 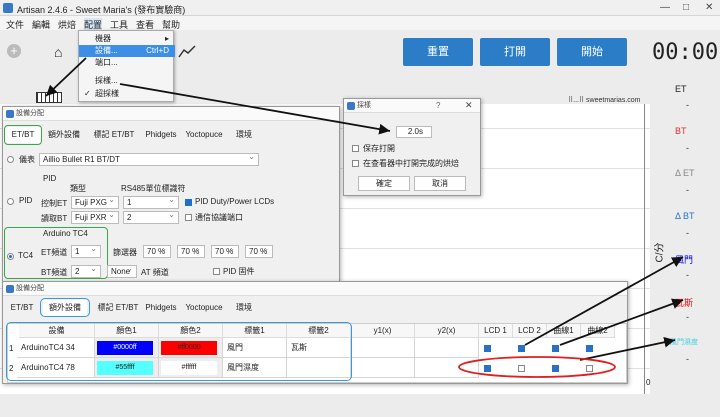 I want to click on at-channel-select: None, so click(x=122, y=270).